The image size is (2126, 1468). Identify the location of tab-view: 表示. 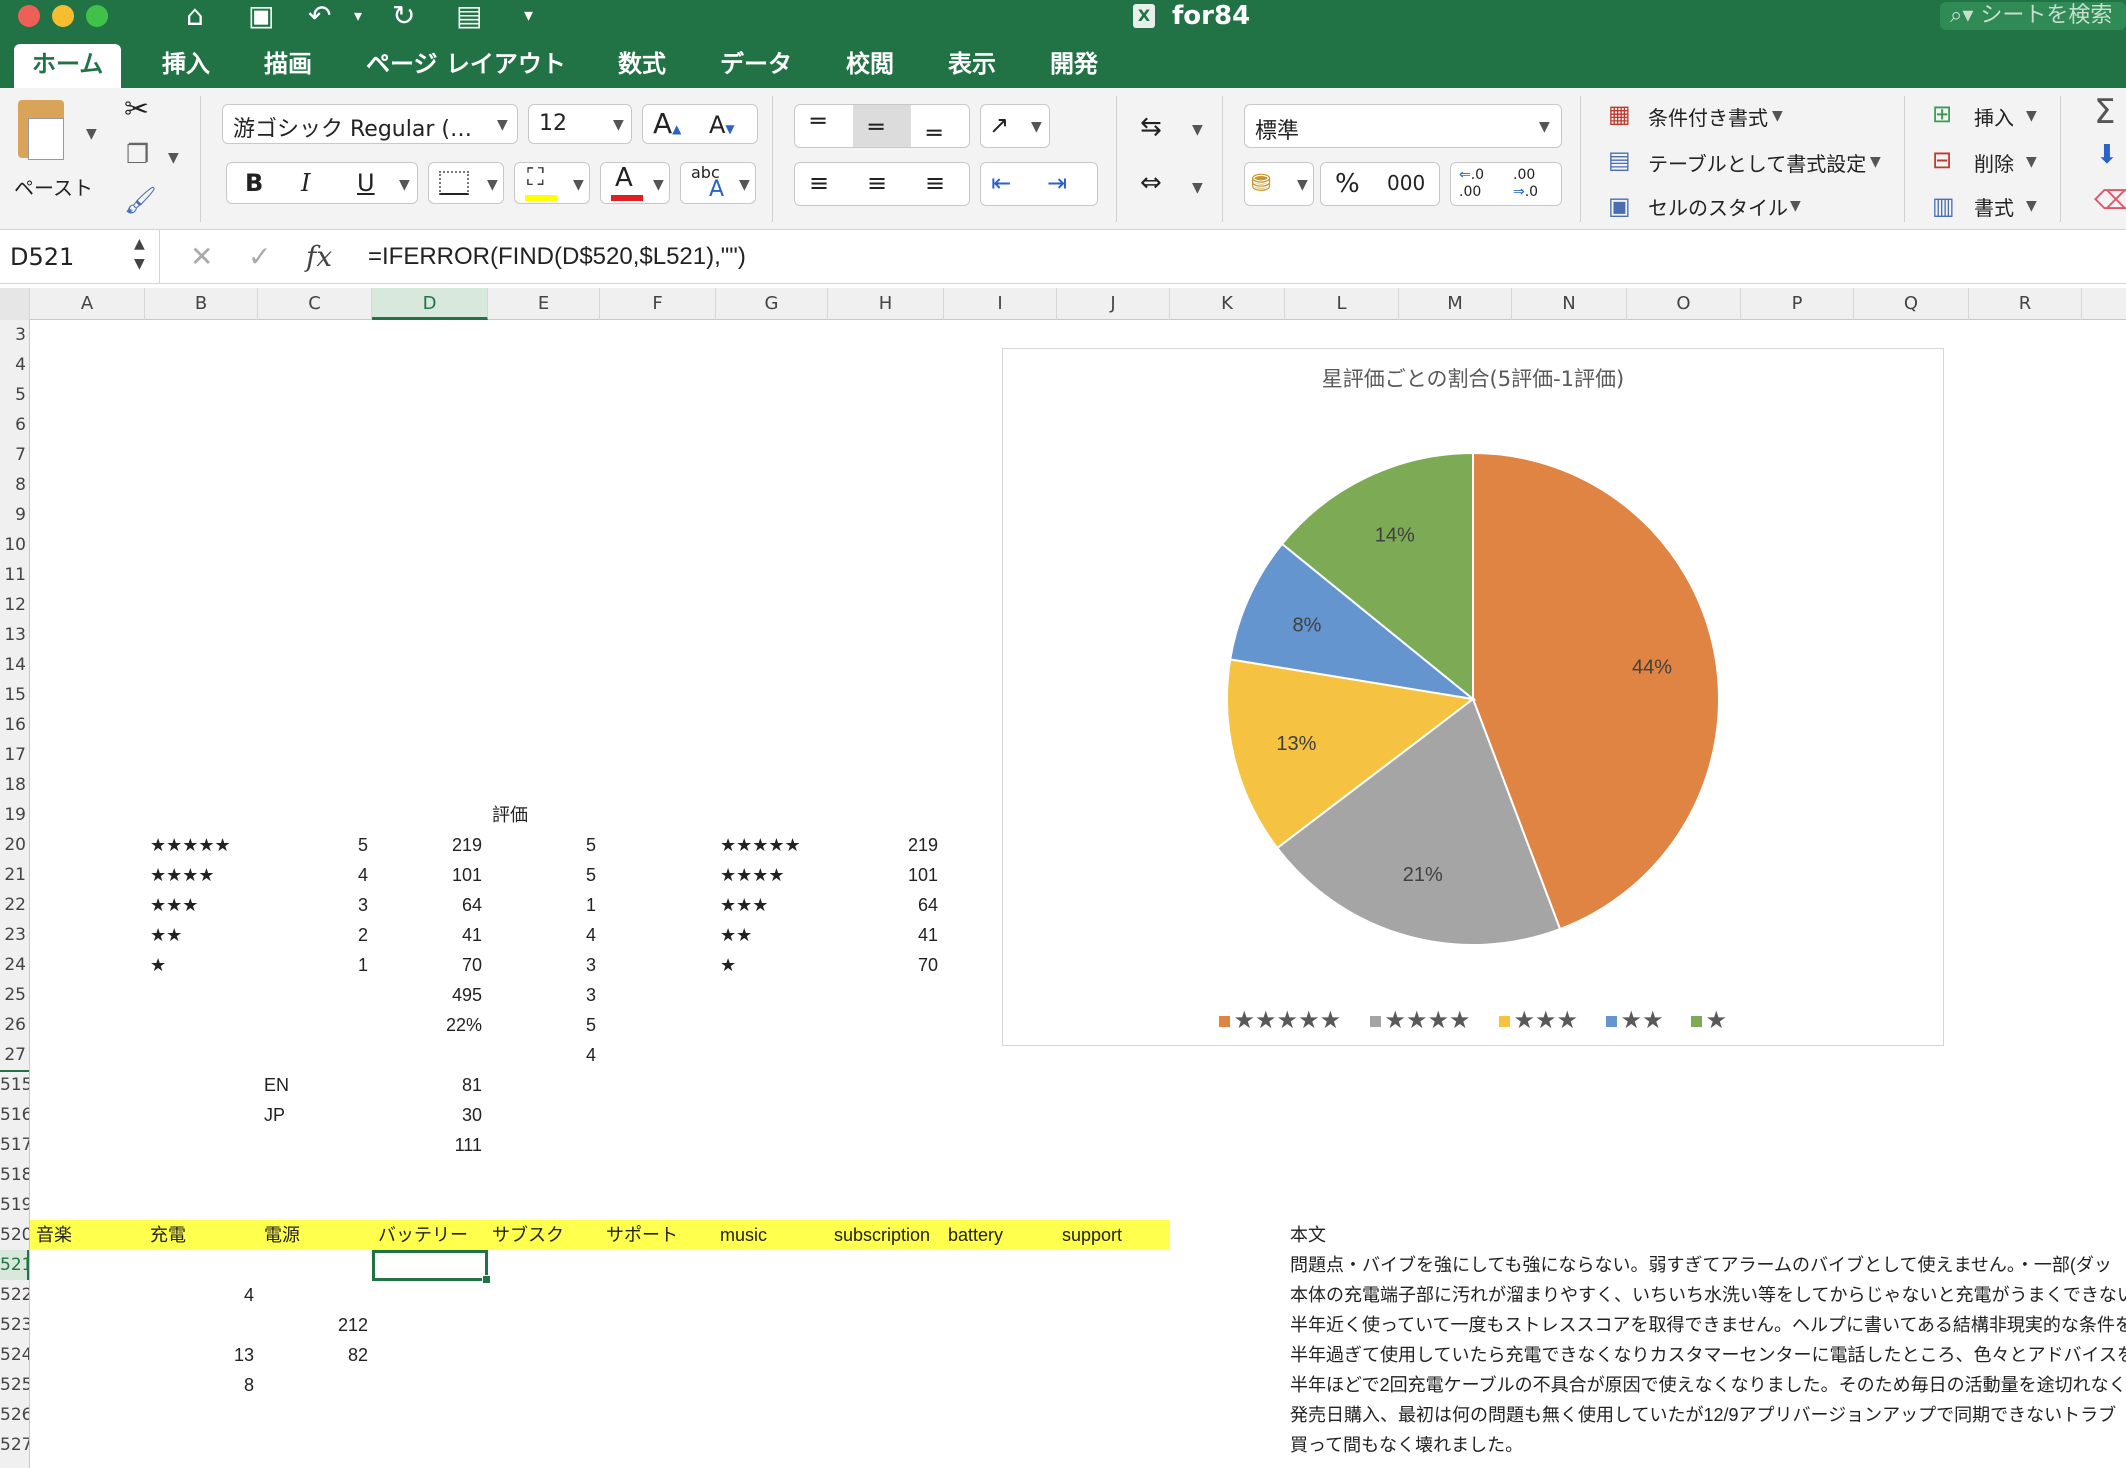
(972, 66).